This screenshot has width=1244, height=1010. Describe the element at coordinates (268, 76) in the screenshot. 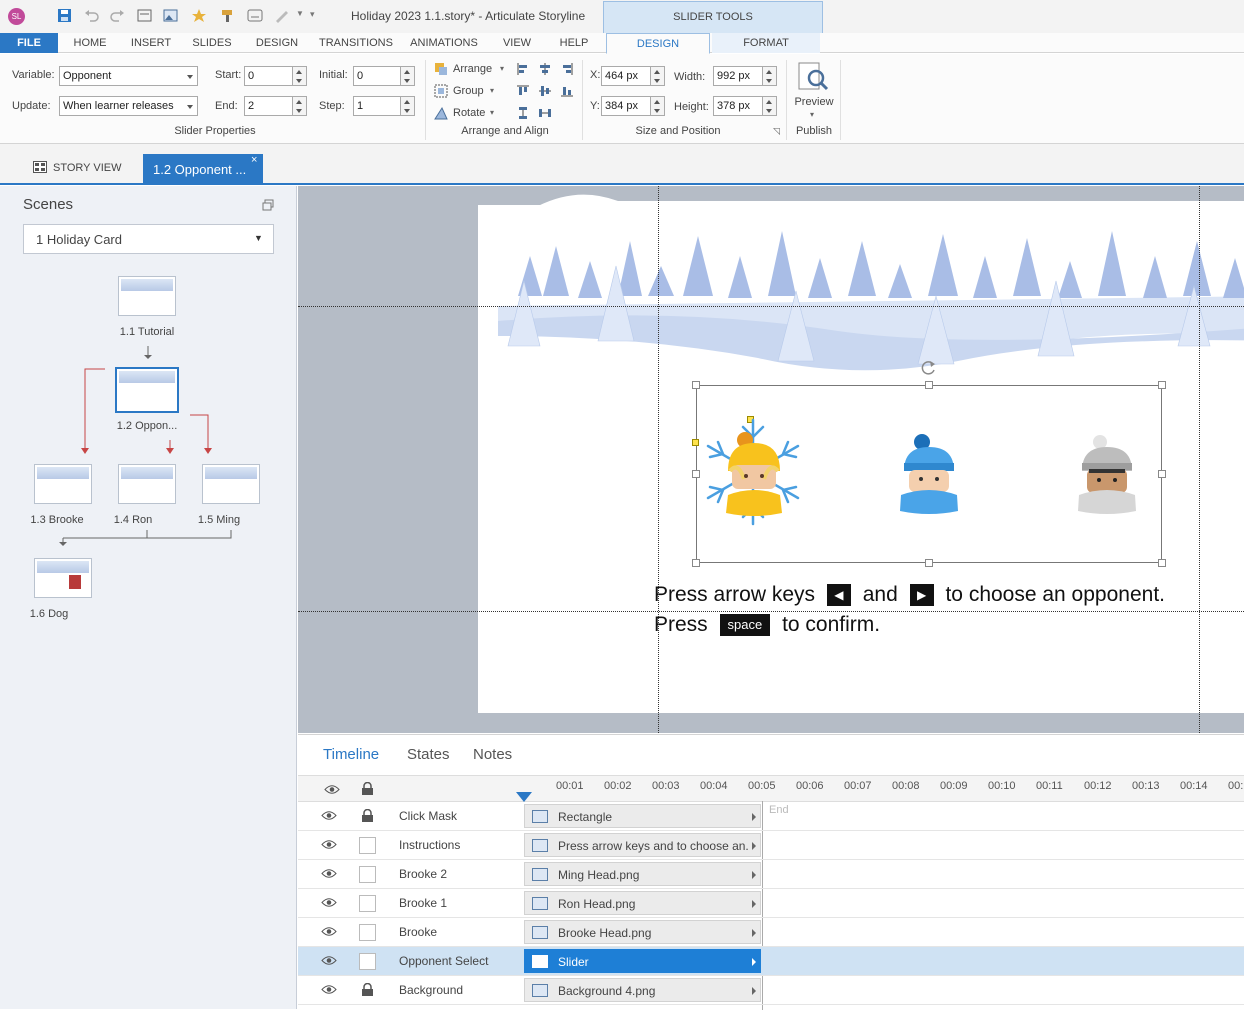

I see `start-input: 0` at that location.